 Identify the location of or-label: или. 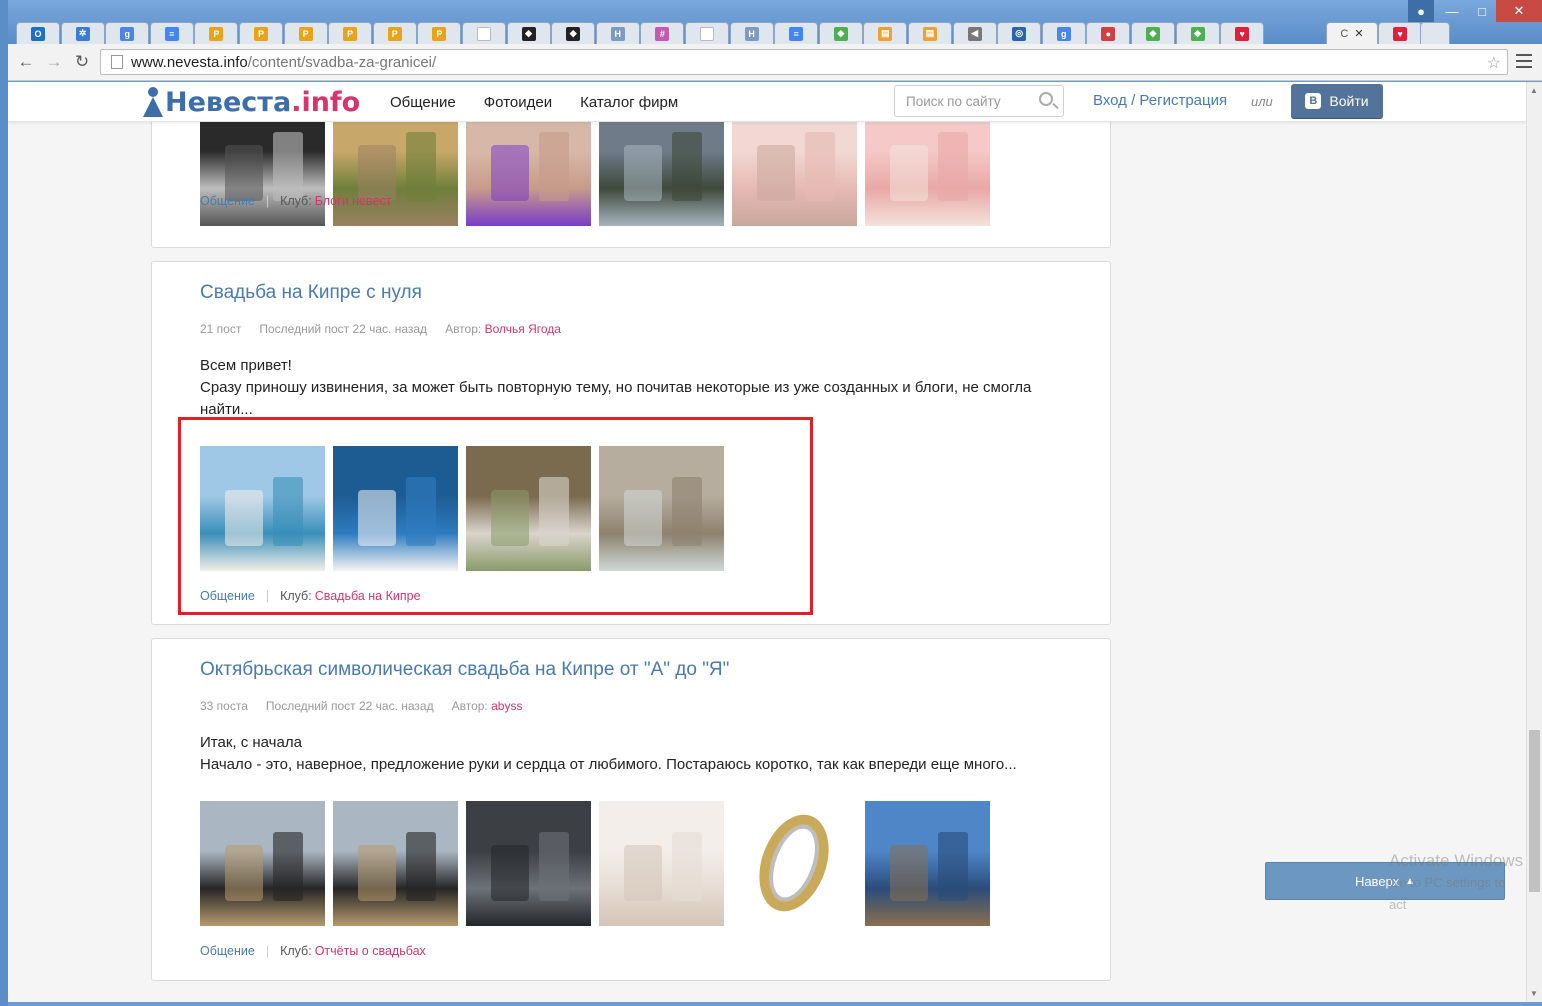
(1262, 101).